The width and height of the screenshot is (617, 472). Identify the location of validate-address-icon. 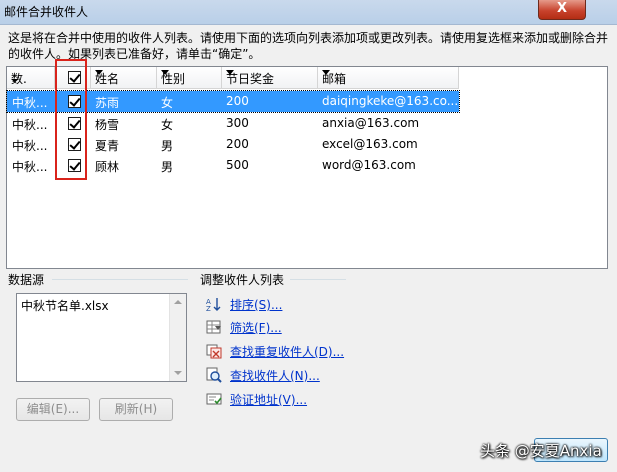
(214, 399).